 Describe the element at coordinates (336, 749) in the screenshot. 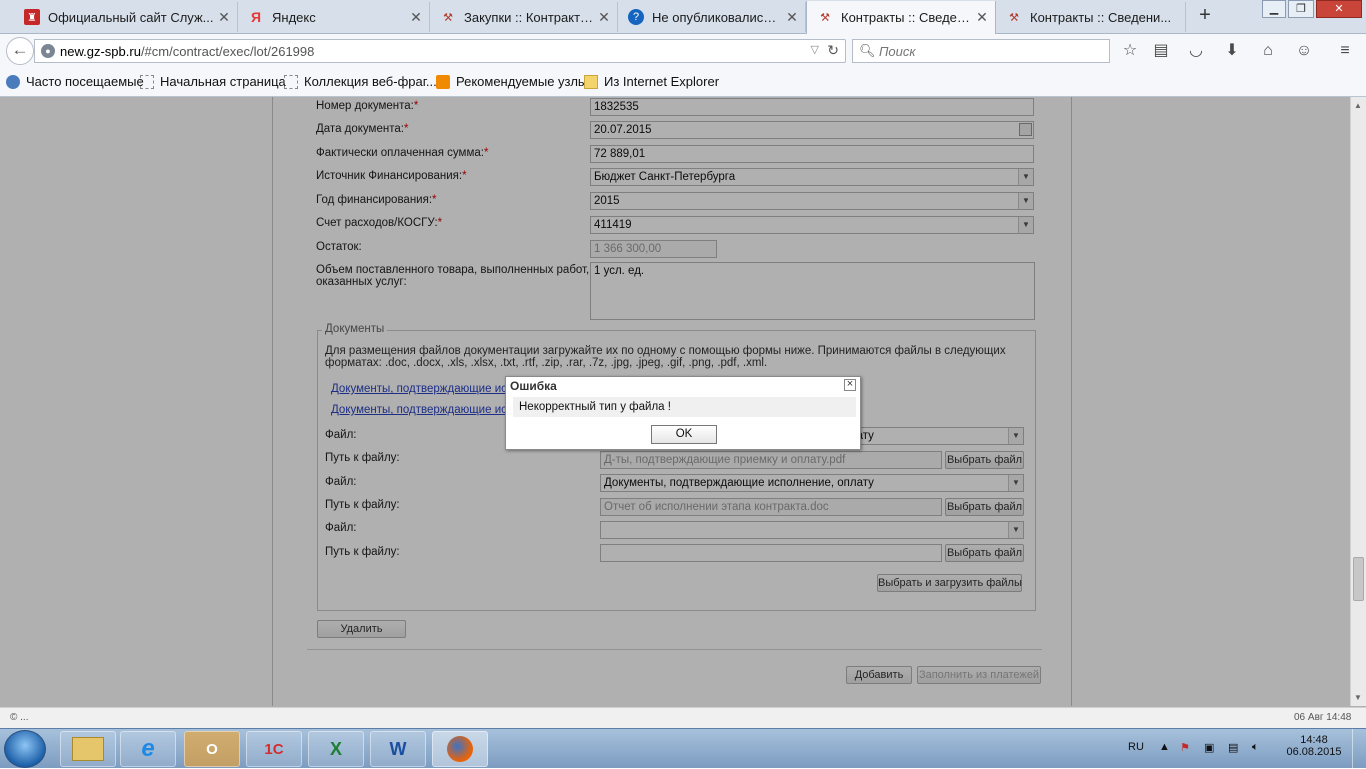

I see `excel-icon: X` at that location.